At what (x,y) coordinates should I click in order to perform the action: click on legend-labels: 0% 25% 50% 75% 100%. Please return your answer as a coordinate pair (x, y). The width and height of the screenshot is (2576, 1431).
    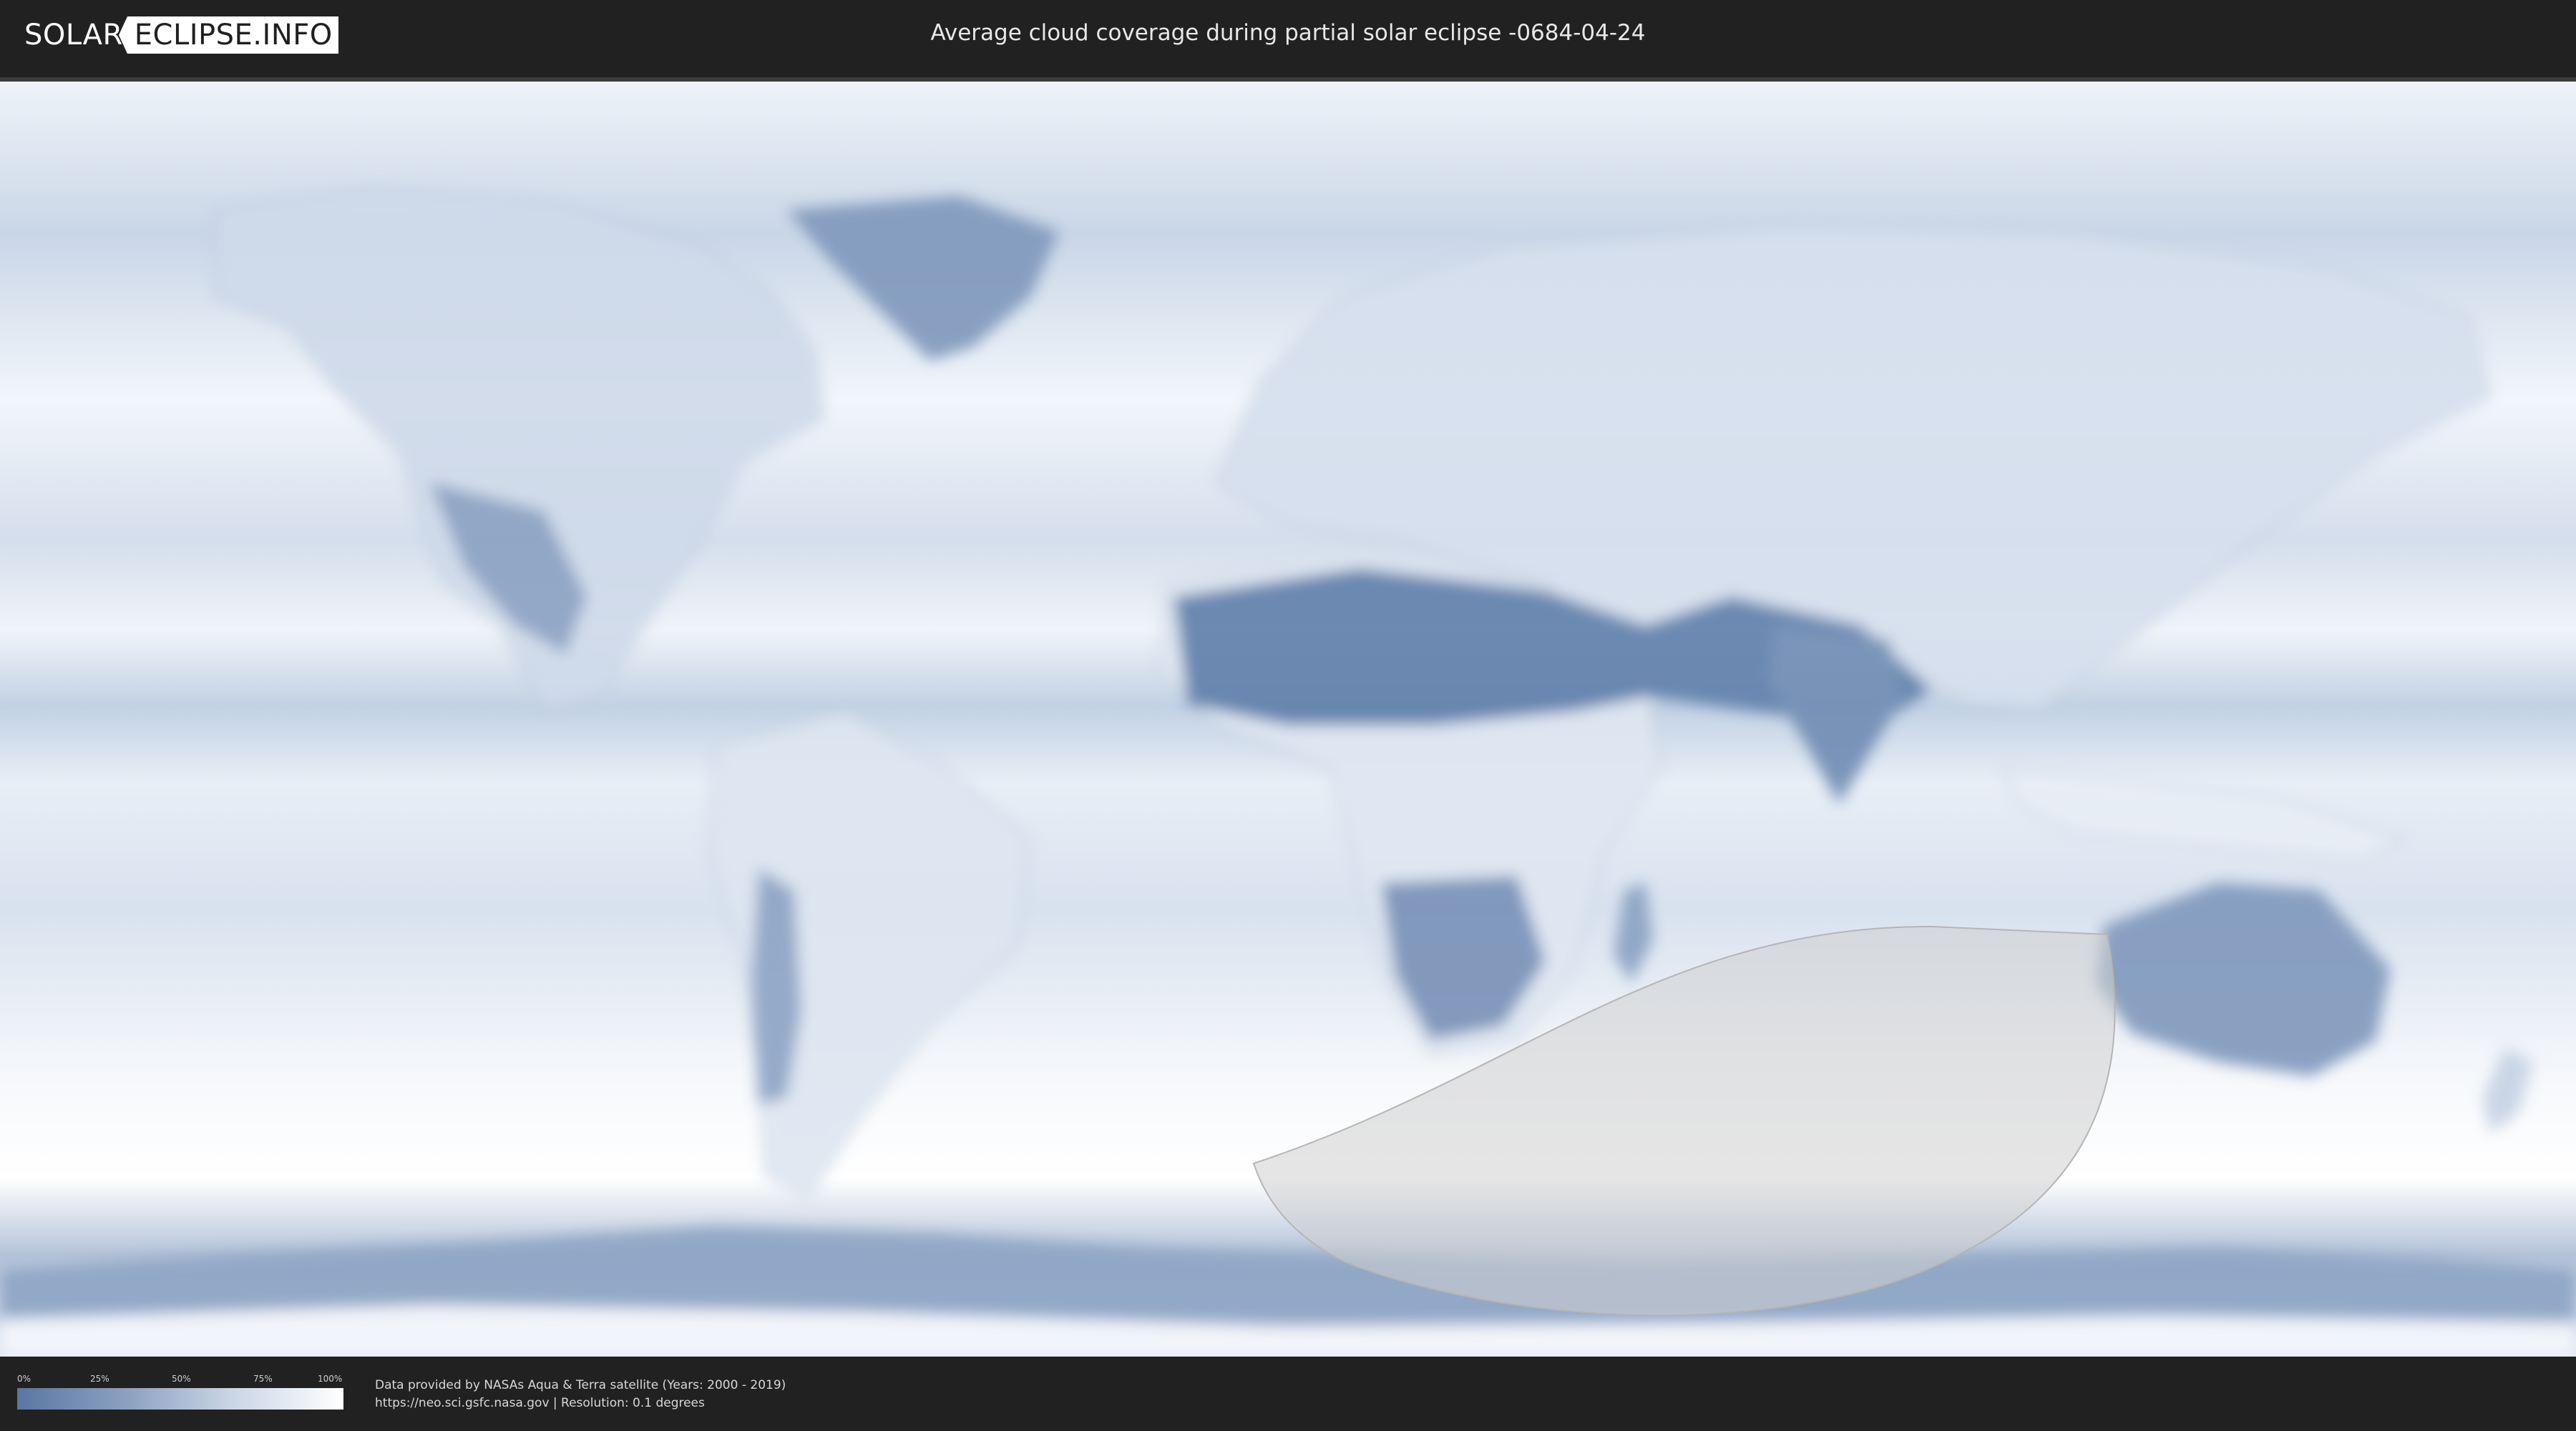
    Looking at the image, I should click on (180, 1379).